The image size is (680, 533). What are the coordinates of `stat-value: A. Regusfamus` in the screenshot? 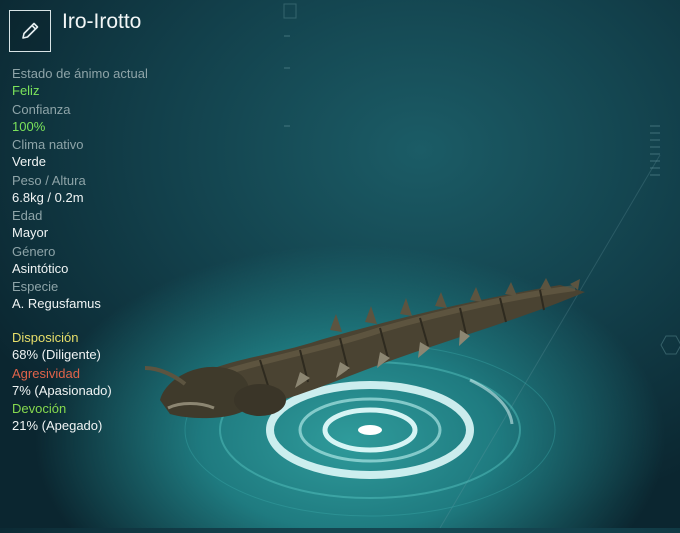 It's located at (56, 303).